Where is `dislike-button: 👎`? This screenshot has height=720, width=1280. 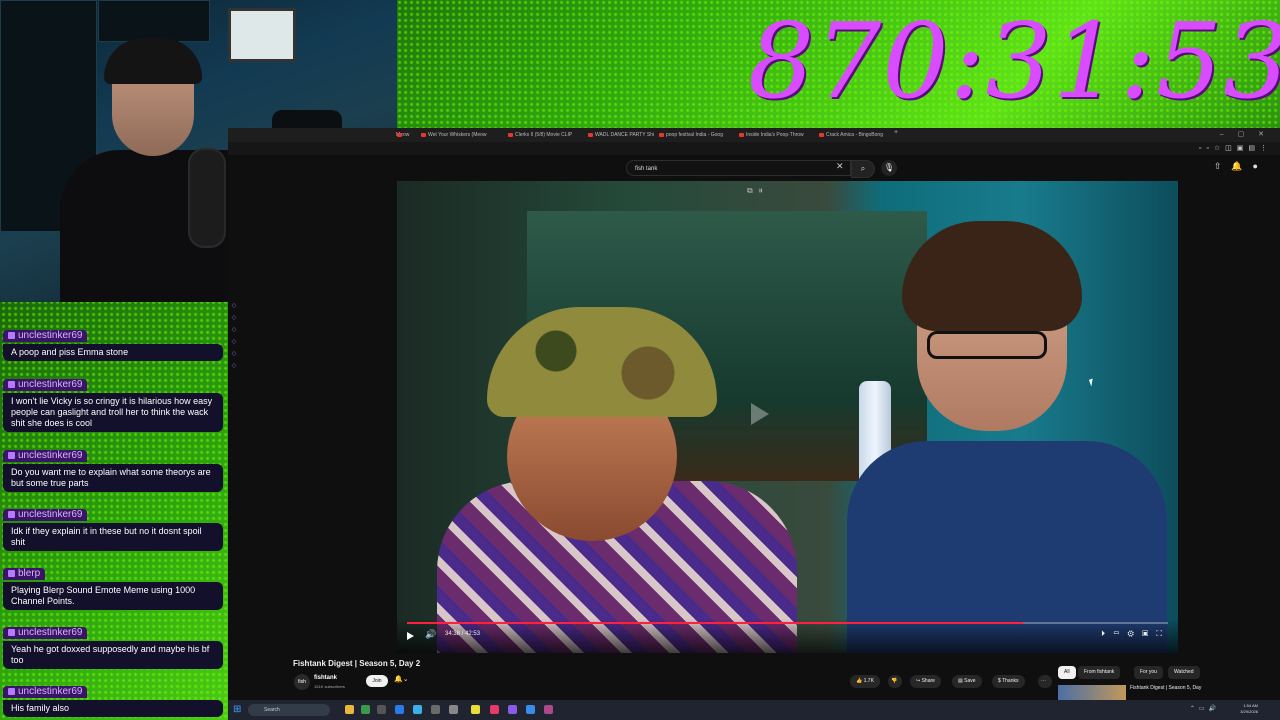
dislike-button: 👎 is located at coordinates (895, 681).